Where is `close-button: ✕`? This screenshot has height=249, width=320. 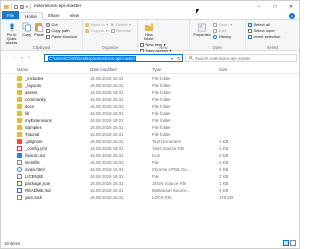 close-button: ✕ is located at coordinates (291, 6).